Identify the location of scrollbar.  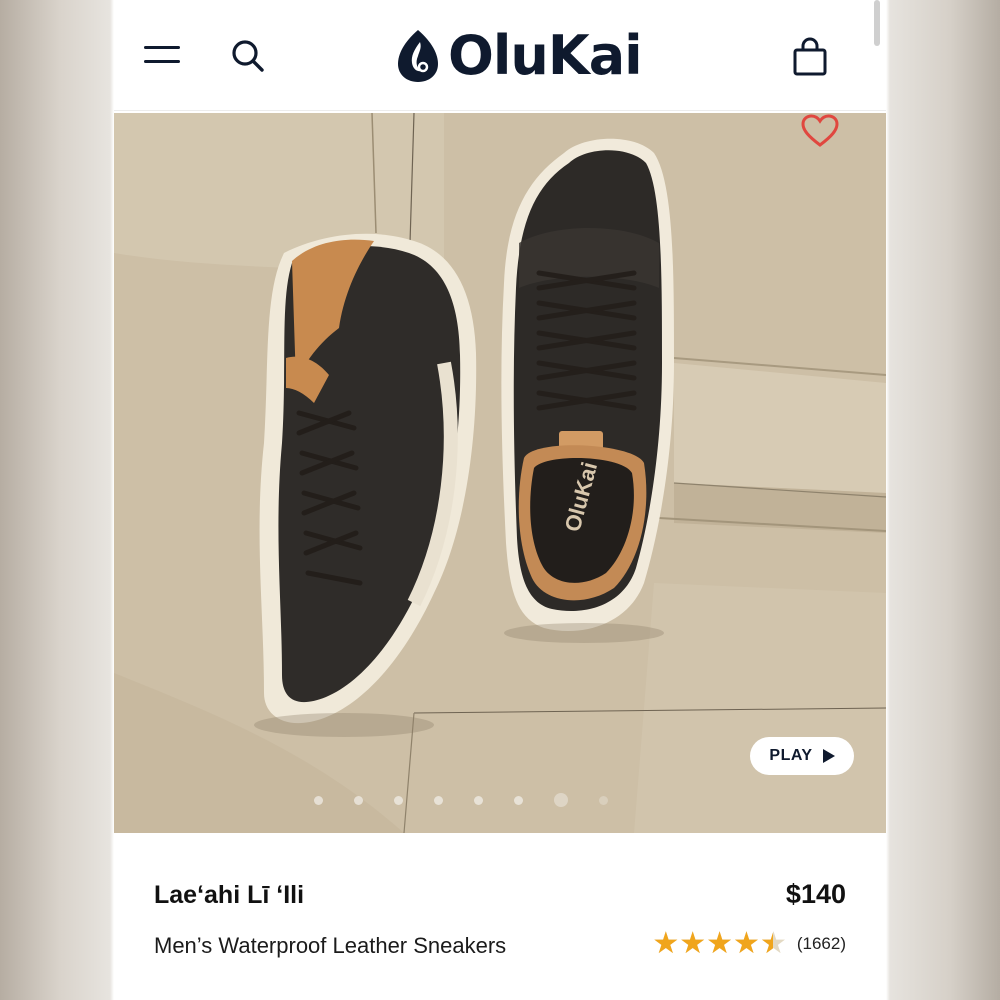
(877, 23).